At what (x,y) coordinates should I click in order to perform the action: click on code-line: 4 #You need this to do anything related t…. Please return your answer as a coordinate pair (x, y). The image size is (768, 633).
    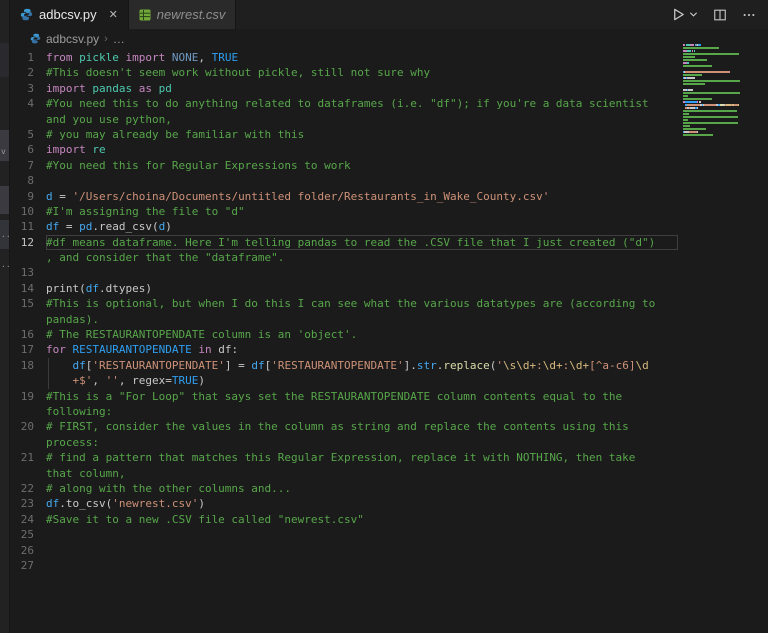
    Looking at the image, I should click on (344, 103).